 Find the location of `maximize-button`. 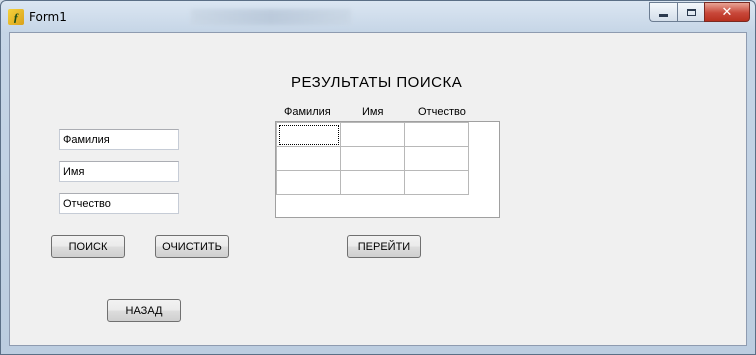

maximize-button is located at coordinates (690, 12).